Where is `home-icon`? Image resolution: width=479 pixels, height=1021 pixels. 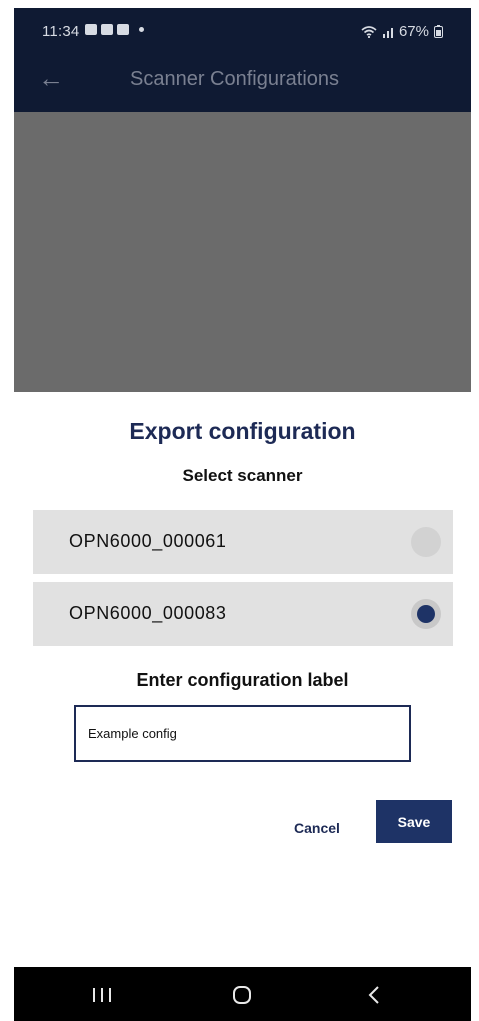 home-icon is located at coordinates (242, 995).